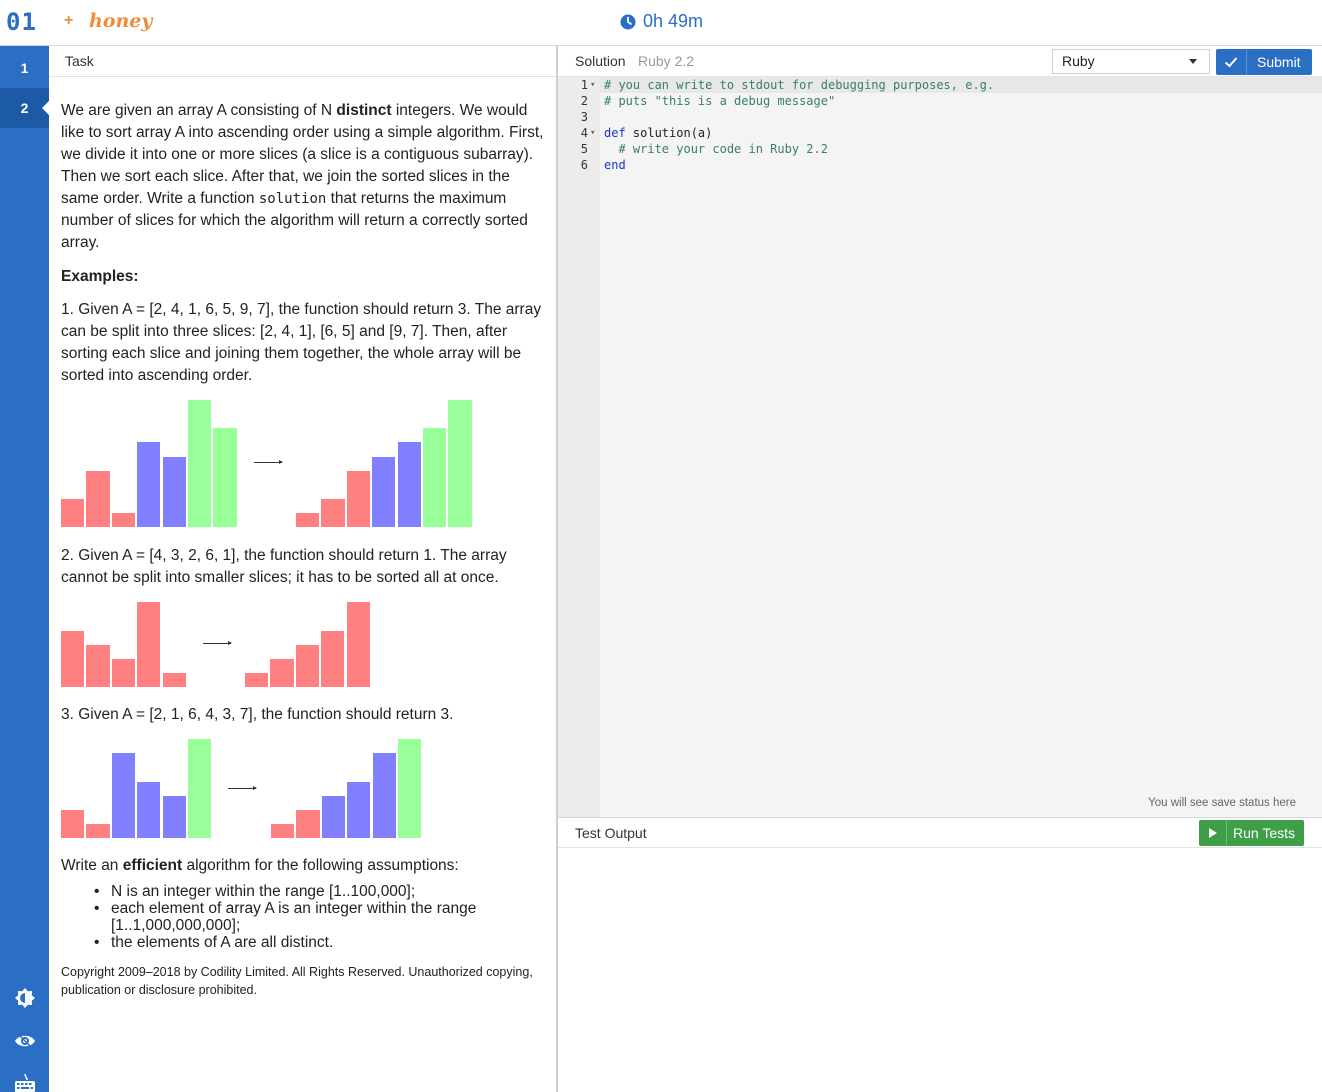 This screenshot has width=1322, height=1092. I want to click on example-1-figure, so click(303, 463).